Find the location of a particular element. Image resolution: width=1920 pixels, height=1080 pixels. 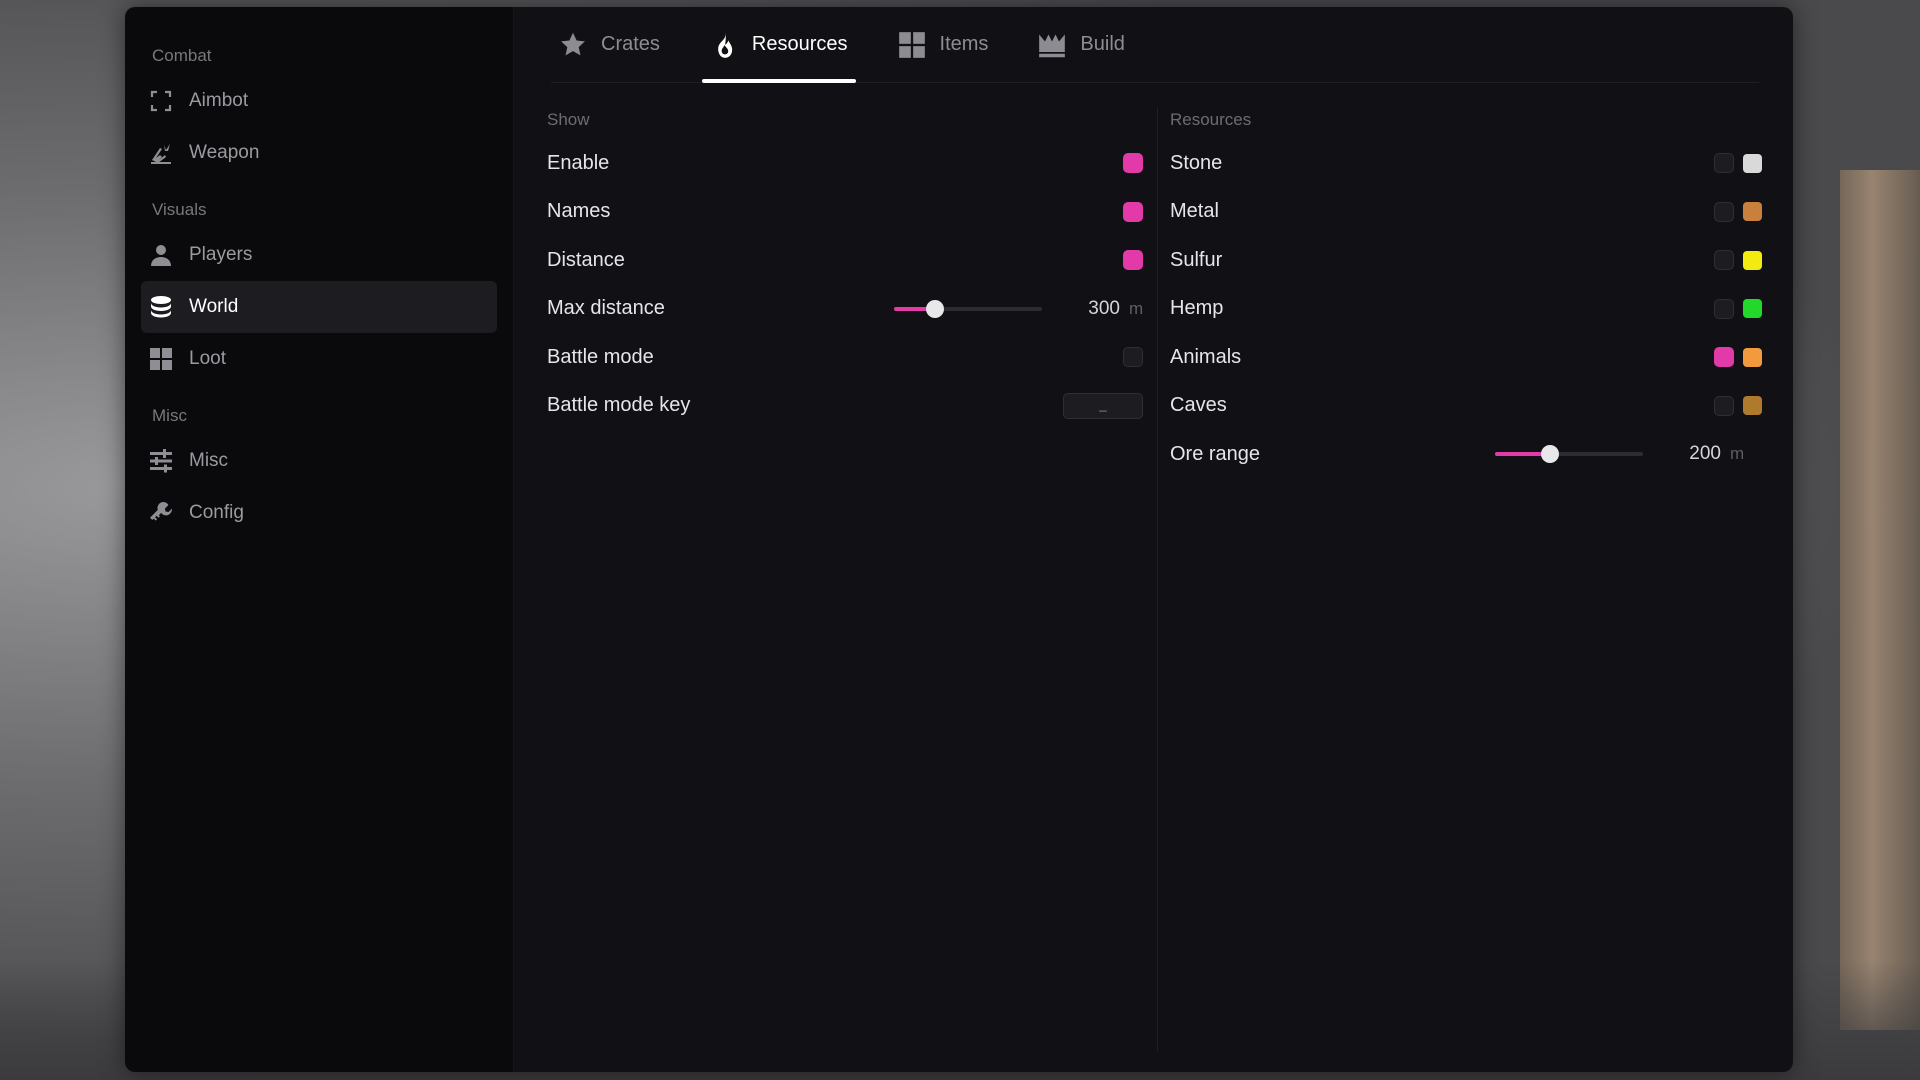

sidebar-item-label: Config is located at coordinates (216, 512).